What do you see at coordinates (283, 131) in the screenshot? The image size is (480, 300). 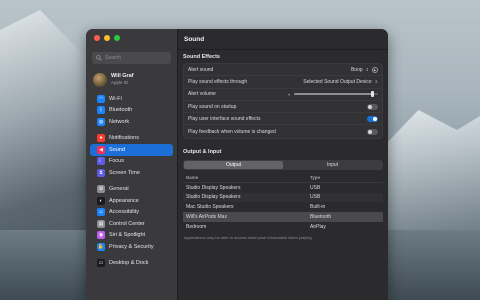 I see `volume-feedback-row: Play feedback when volume is changed` at bounding box center [283, 131].